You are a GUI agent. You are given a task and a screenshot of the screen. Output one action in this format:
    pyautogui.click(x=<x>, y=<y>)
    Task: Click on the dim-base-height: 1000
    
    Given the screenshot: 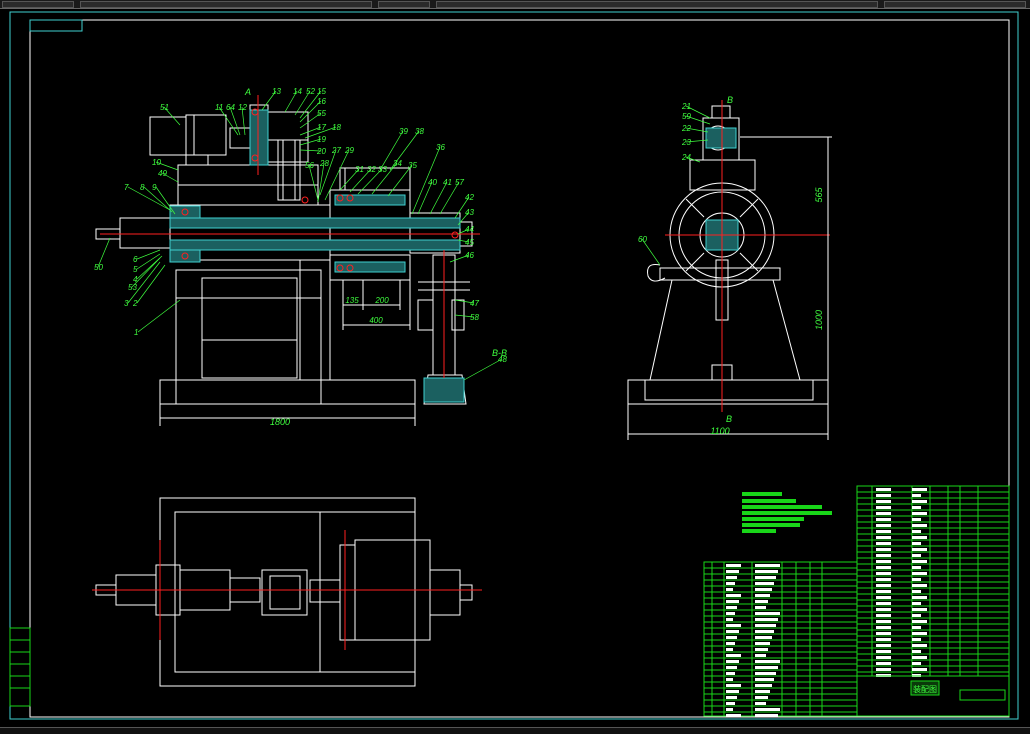 What is the action you would take?
    pyautogui.click(x=819, y=320)
    